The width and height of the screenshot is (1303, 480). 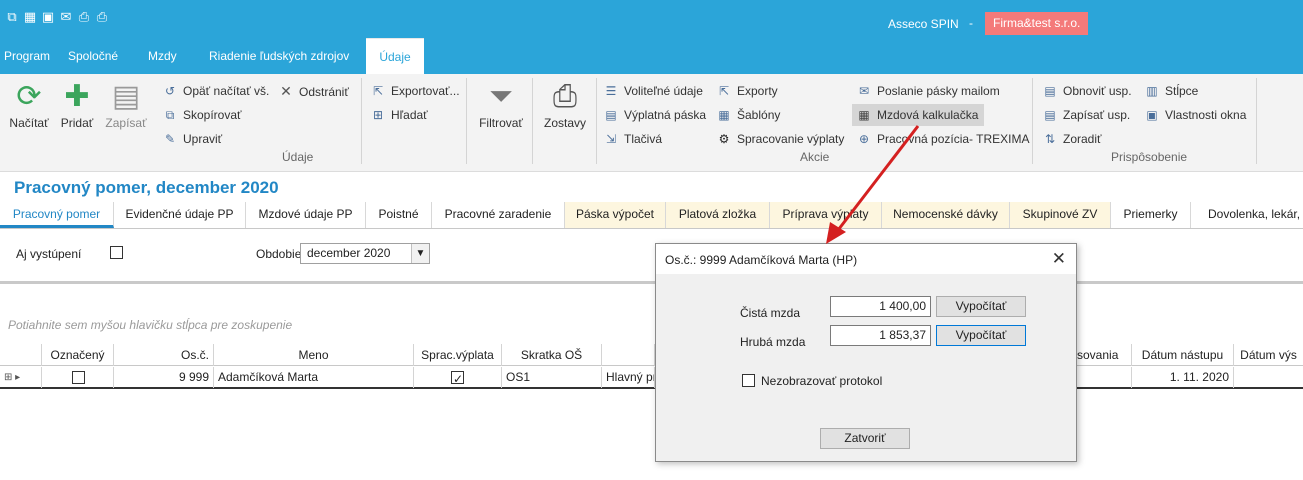 What do you see at coordinates (611, 91) in the screenshot?
I see `list-icon: ☰` at bounding box center [611, 91].